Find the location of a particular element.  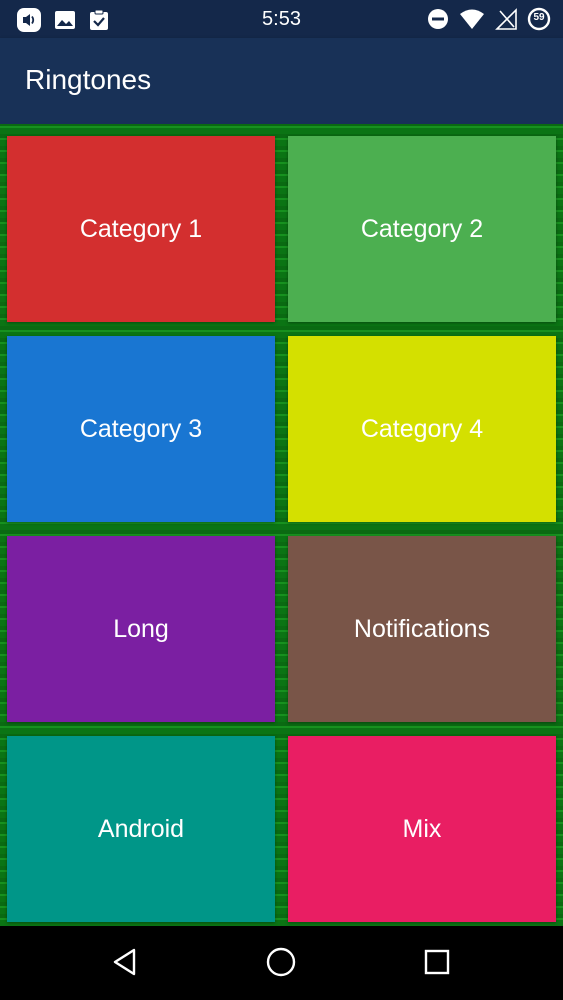

tile-label: Category 3 is located at coordinates (141, 428).